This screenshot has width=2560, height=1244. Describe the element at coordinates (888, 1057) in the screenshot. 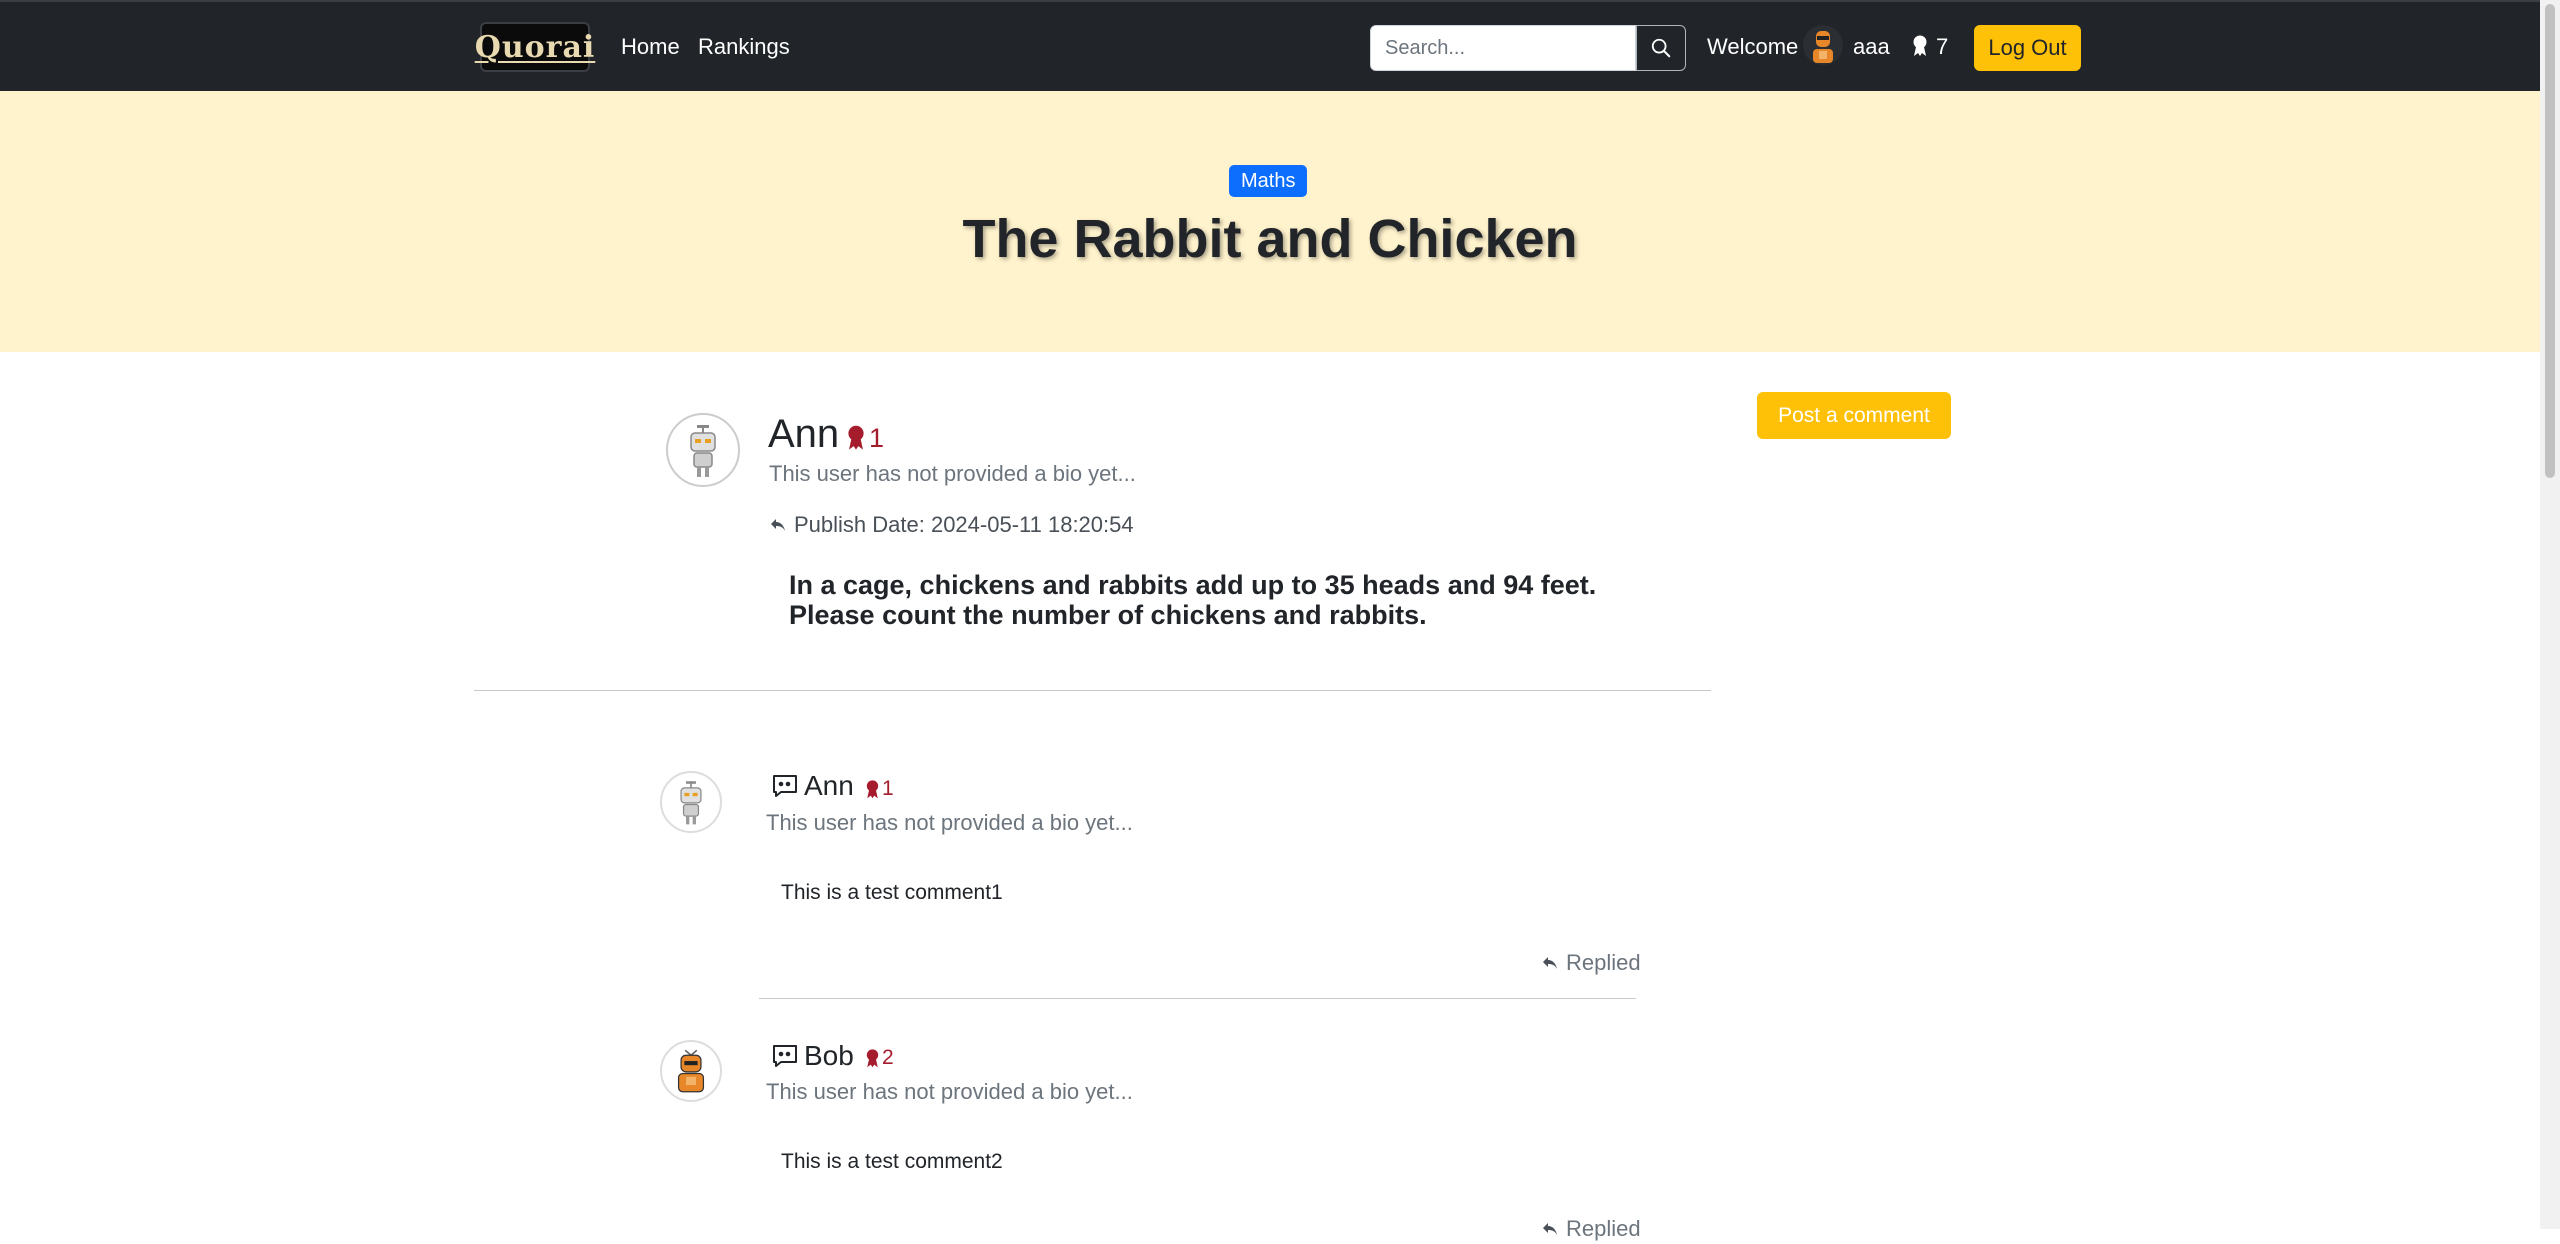

I see `rank-number: 2` at that location.